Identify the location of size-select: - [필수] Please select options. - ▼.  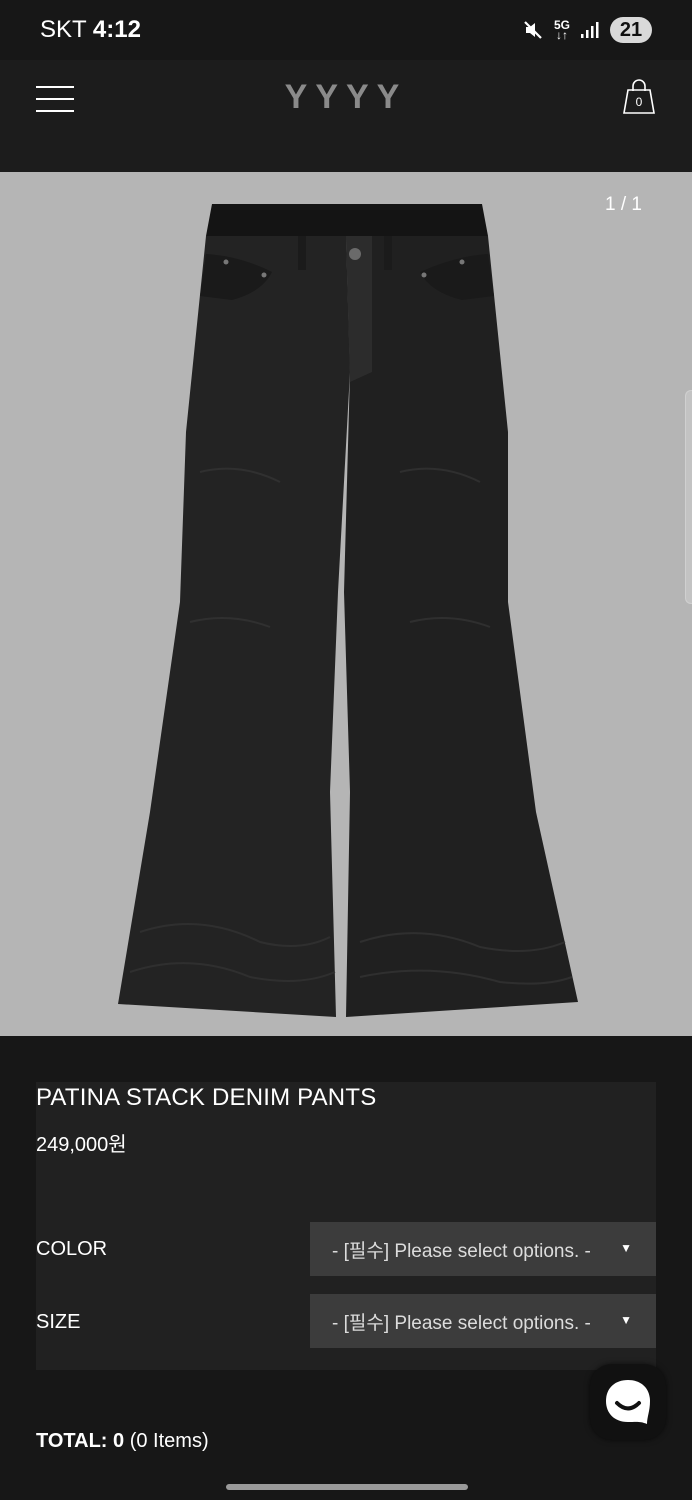
(483, 1321).